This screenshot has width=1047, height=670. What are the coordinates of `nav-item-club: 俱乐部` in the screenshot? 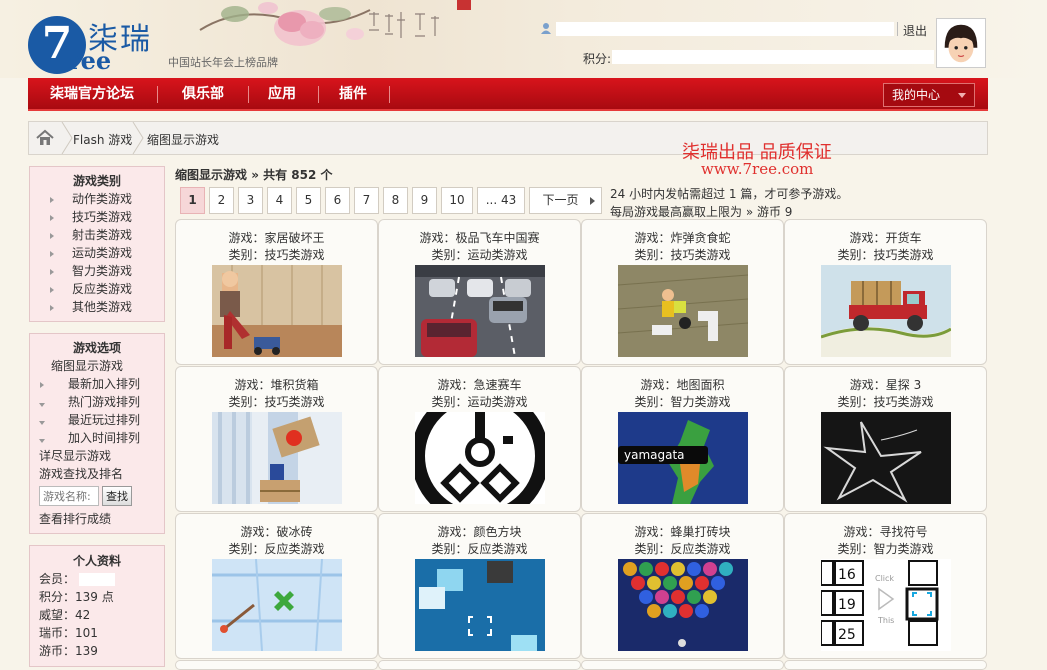 It's located at (203, 94).